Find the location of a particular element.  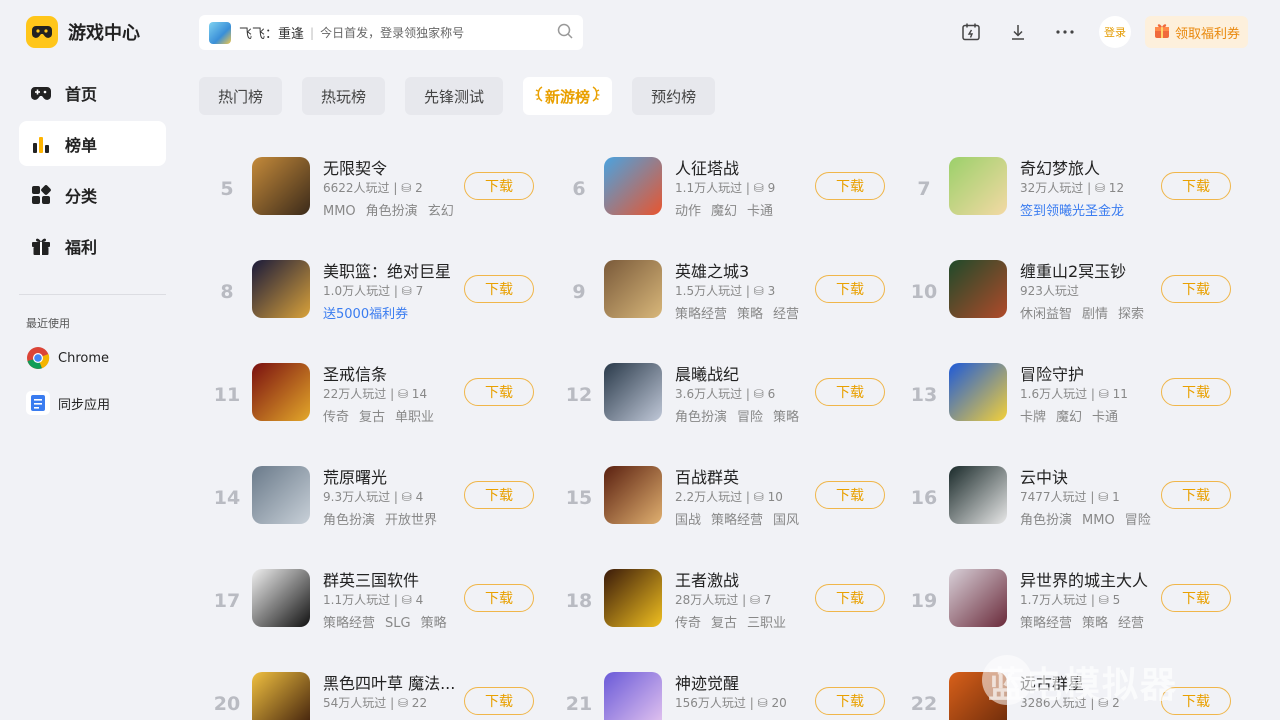

game-card: 7 奇幻梦旅人 32万人玩过 | ⛁ 12 签到领曦光圣金龙 下载 is located at coordinates (1066, 182).